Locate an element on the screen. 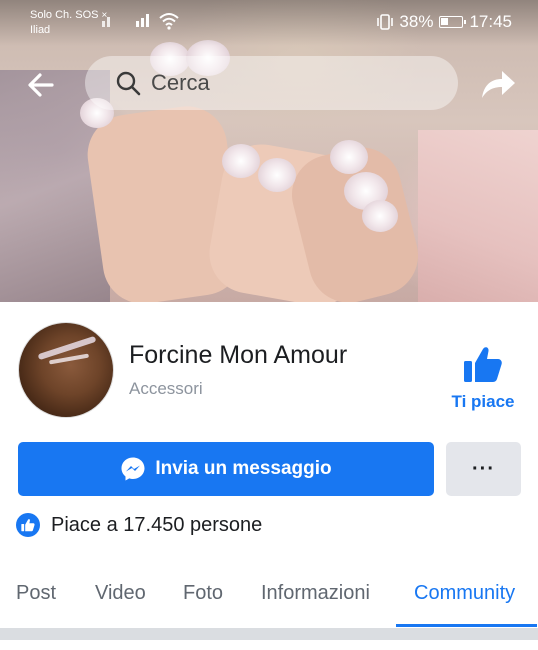  status-right: 38% 17:45 is located at coordinates (444, 22).